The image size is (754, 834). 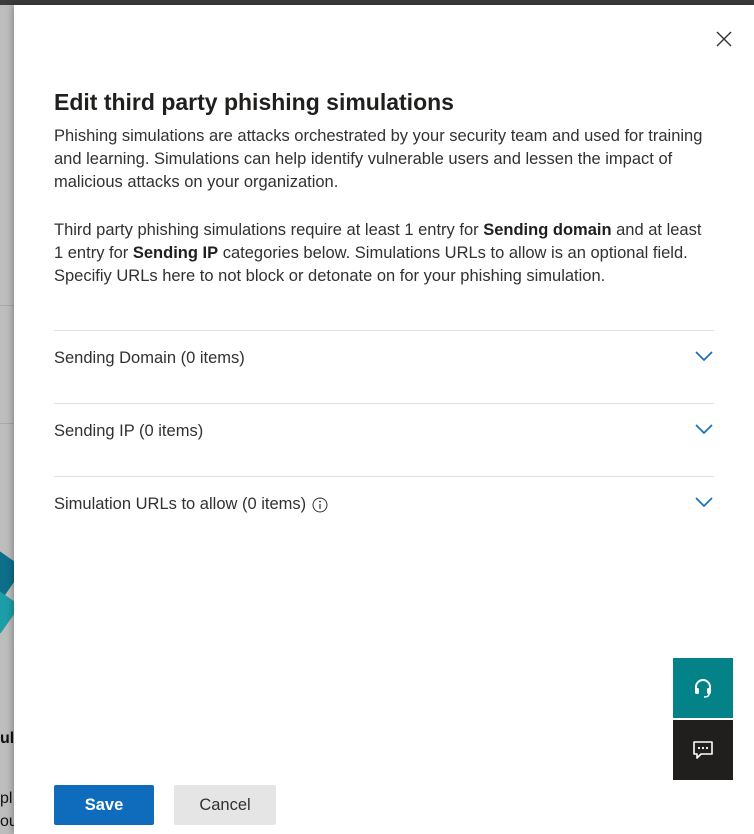 I want to click on sending-ip-emphasis: Sending IP, so click(x=175, y=253).